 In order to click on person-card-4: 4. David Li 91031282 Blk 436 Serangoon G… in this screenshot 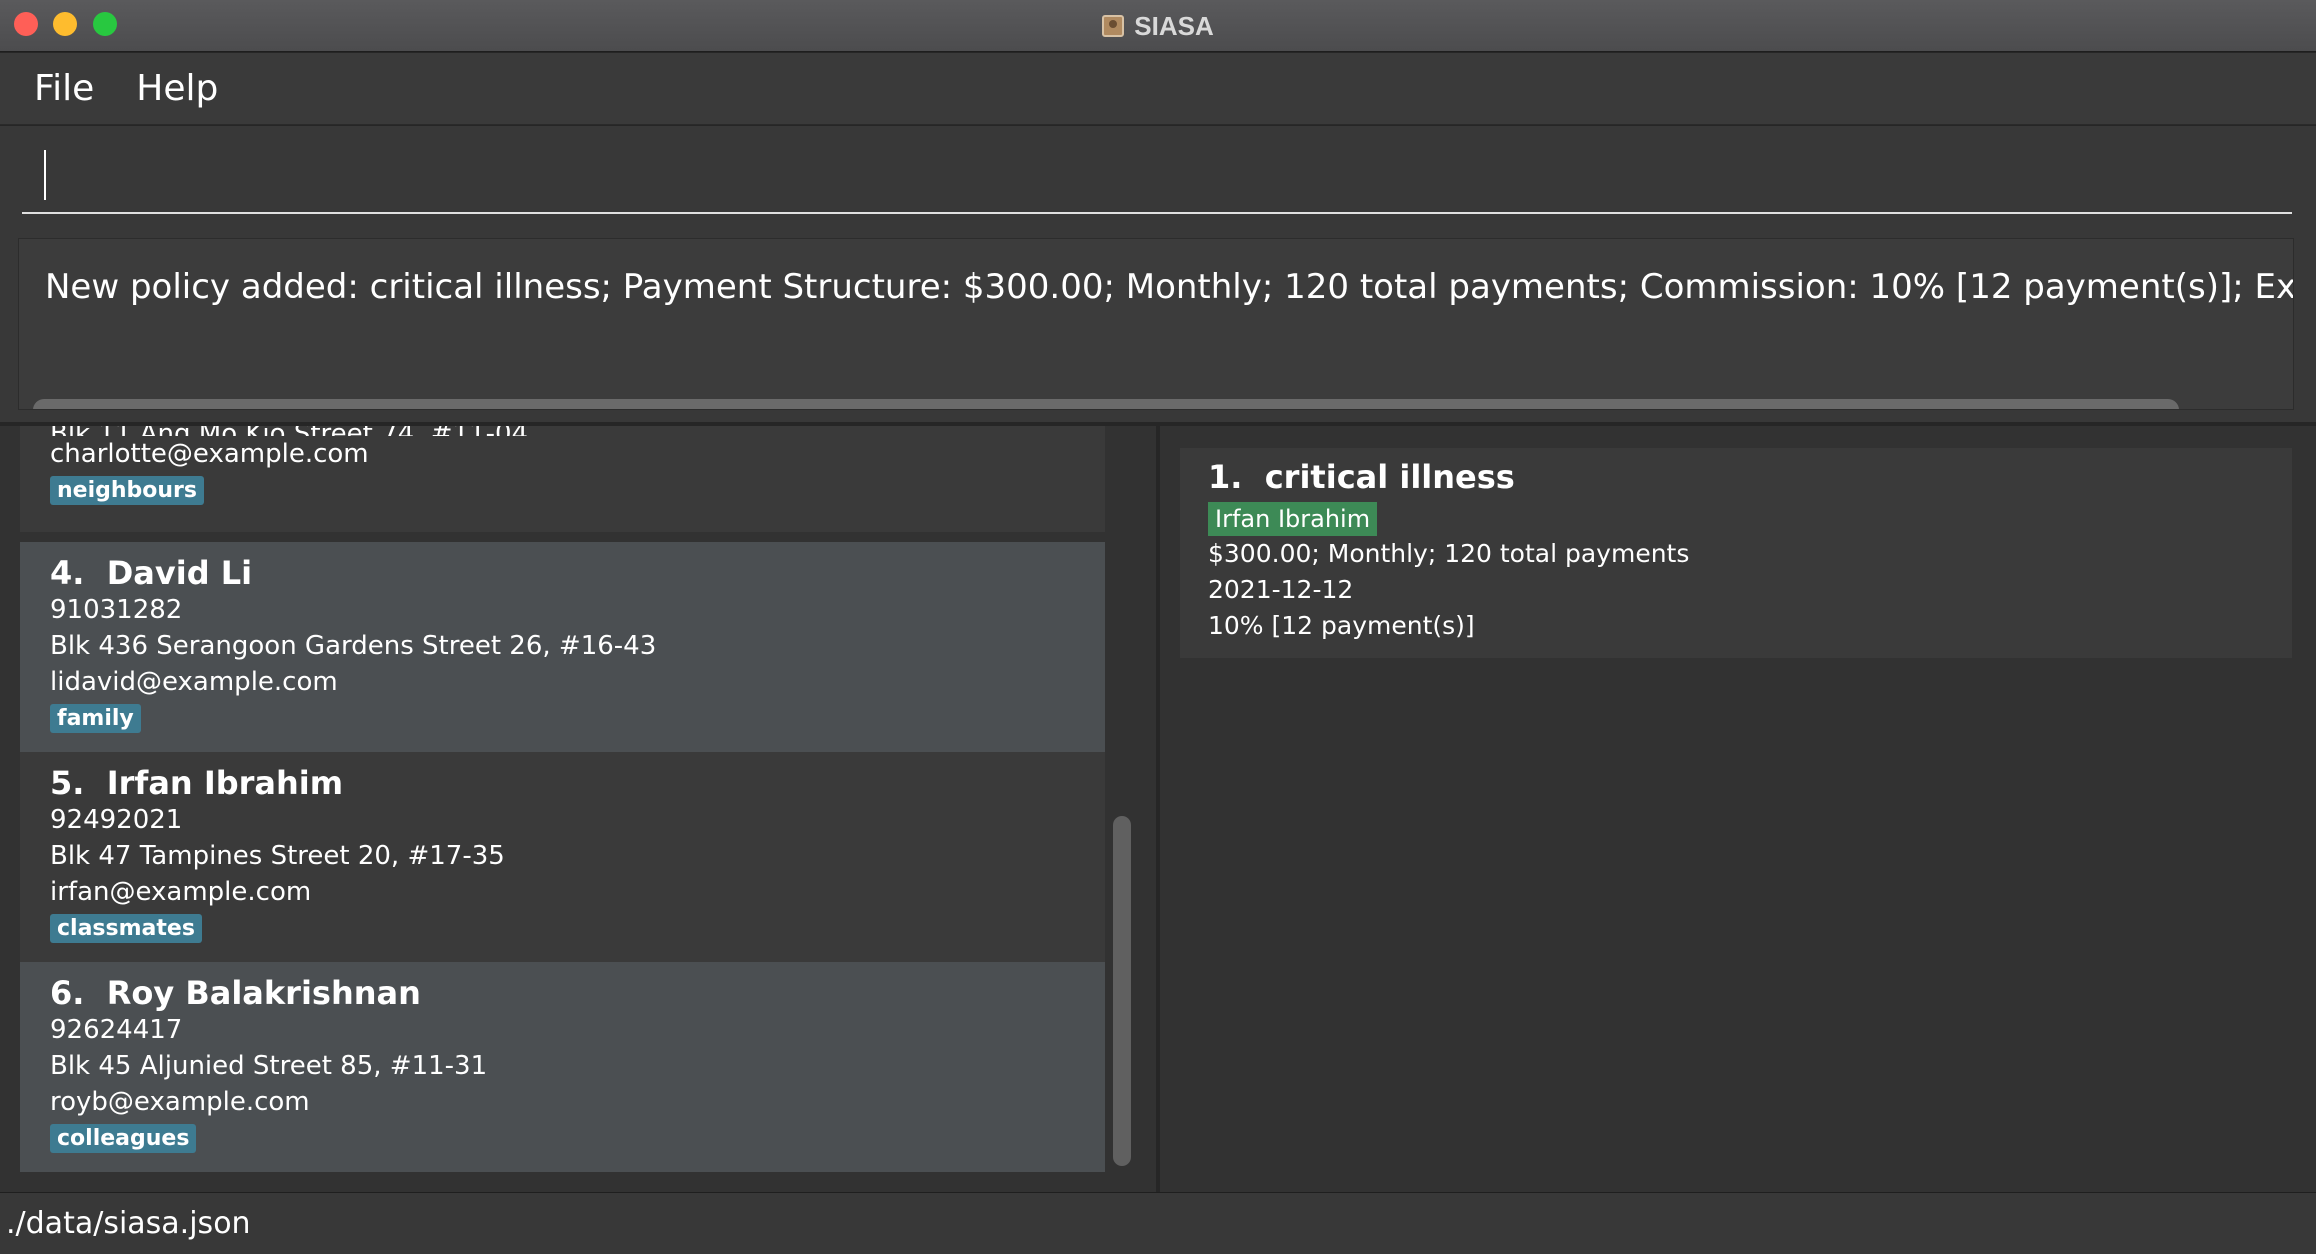, I will do `click(562, 647)`.